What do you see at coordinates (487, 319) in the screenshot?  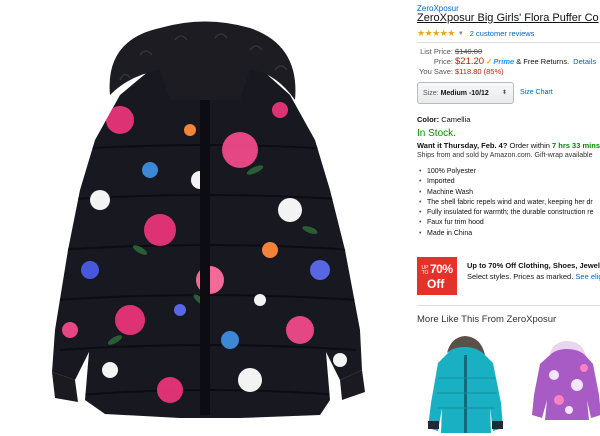 I see `more-like-this-heading: More Like This From ZeroXposur` at bounding box center [487, 319].